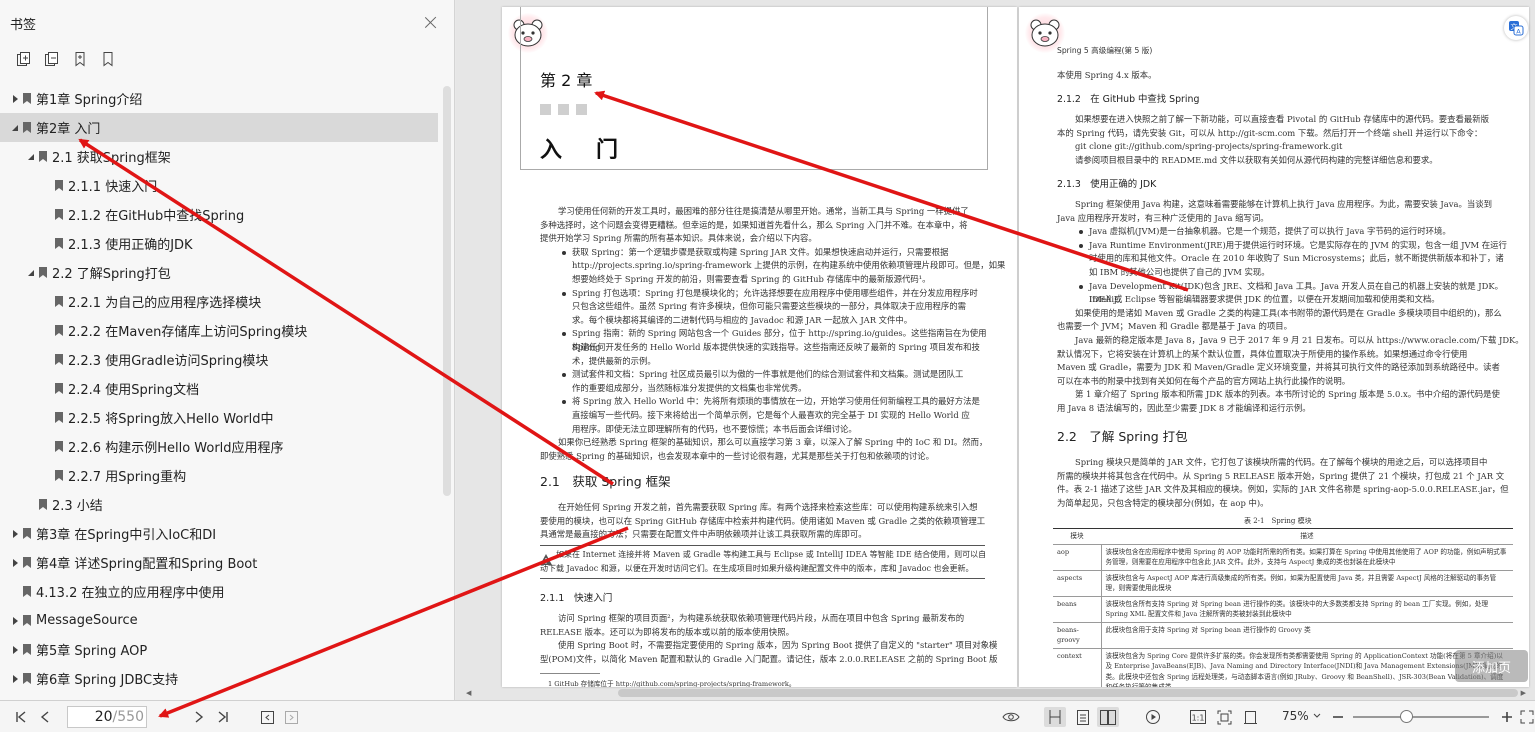 This screenshot has height=732, width=1535. I want to click on two-page-icon, so click(1108, 717).